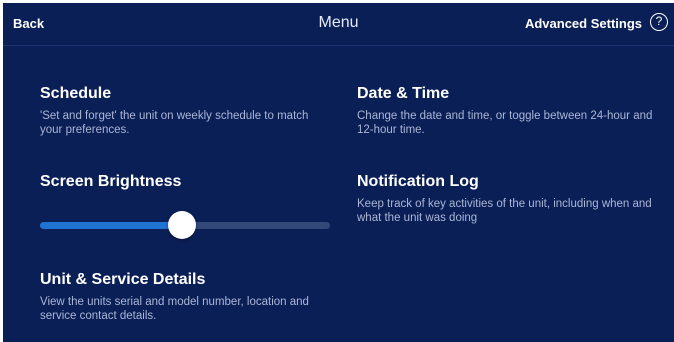  I want to click on advanced-settings-button: Advanced Settings, so click(583, 23).